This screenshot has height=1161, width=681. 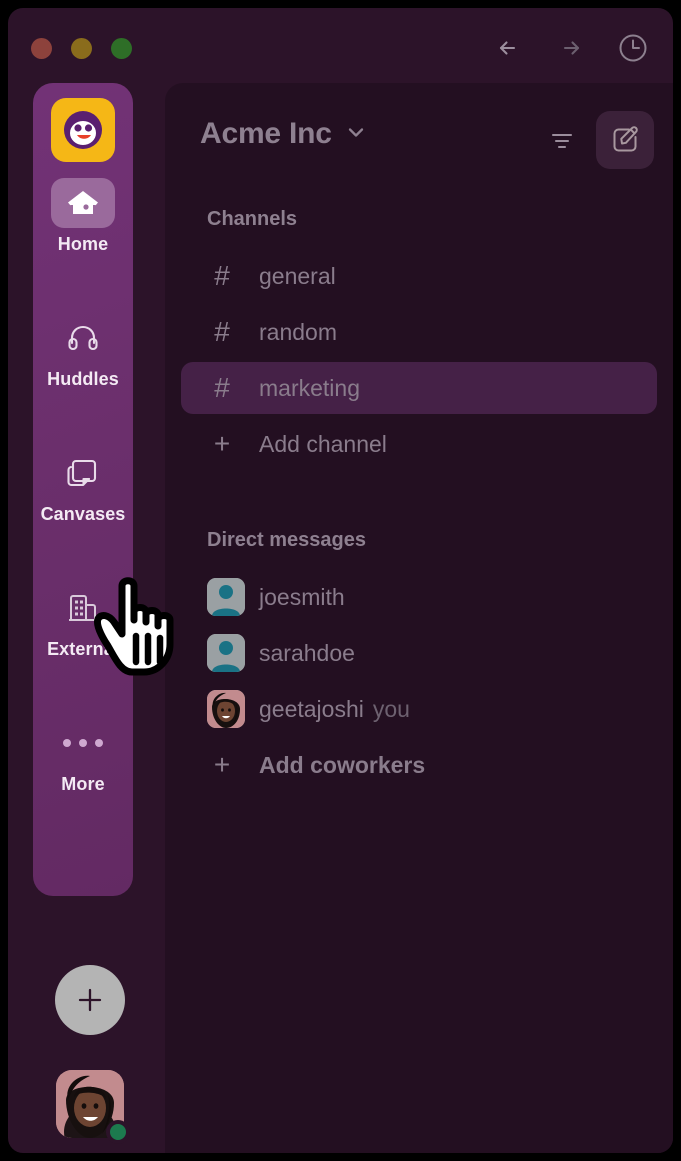 I want to click on rail-item-huddles: Huddles, so click(x=83, y=351).